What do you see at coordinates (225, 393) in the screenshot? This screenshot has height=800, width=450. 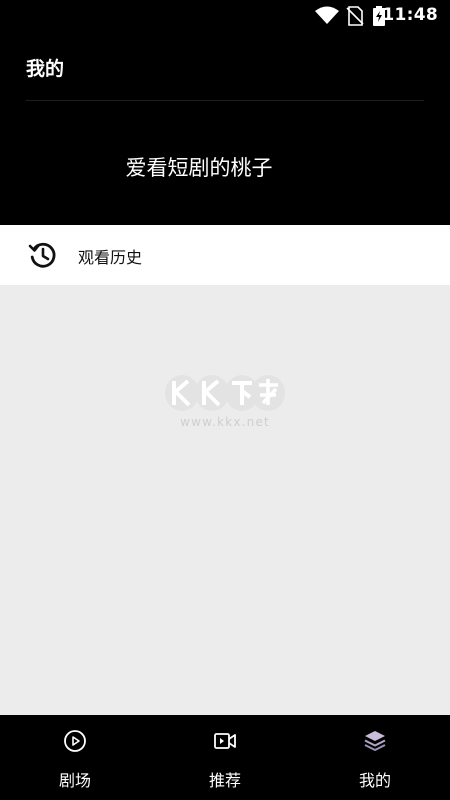 I see `watermark-logo` at bounding box center [225, 393].